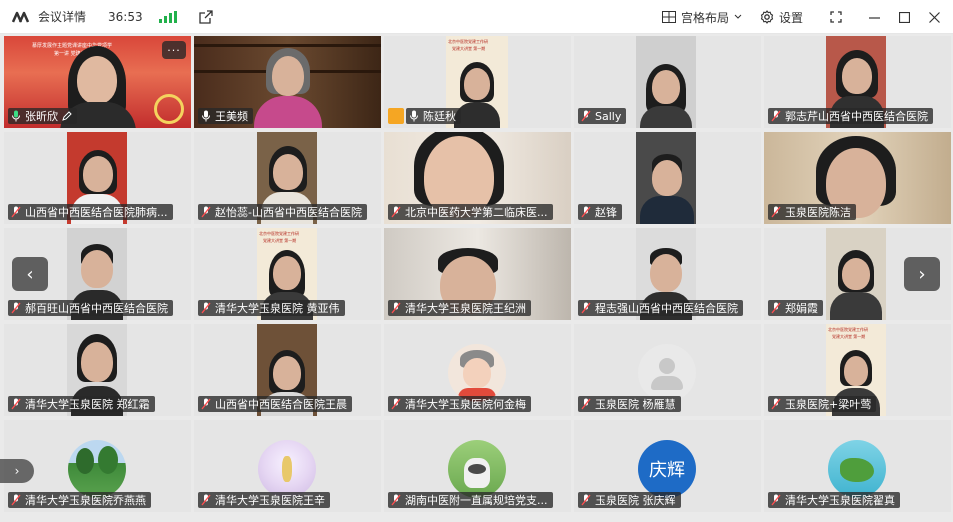 This screenshot has height=522, width=953. Describe the element at coordinates (857, 82) in the screenshot. I see `participant-tile: 郭志芹山西省中西医结合医院` at that location.